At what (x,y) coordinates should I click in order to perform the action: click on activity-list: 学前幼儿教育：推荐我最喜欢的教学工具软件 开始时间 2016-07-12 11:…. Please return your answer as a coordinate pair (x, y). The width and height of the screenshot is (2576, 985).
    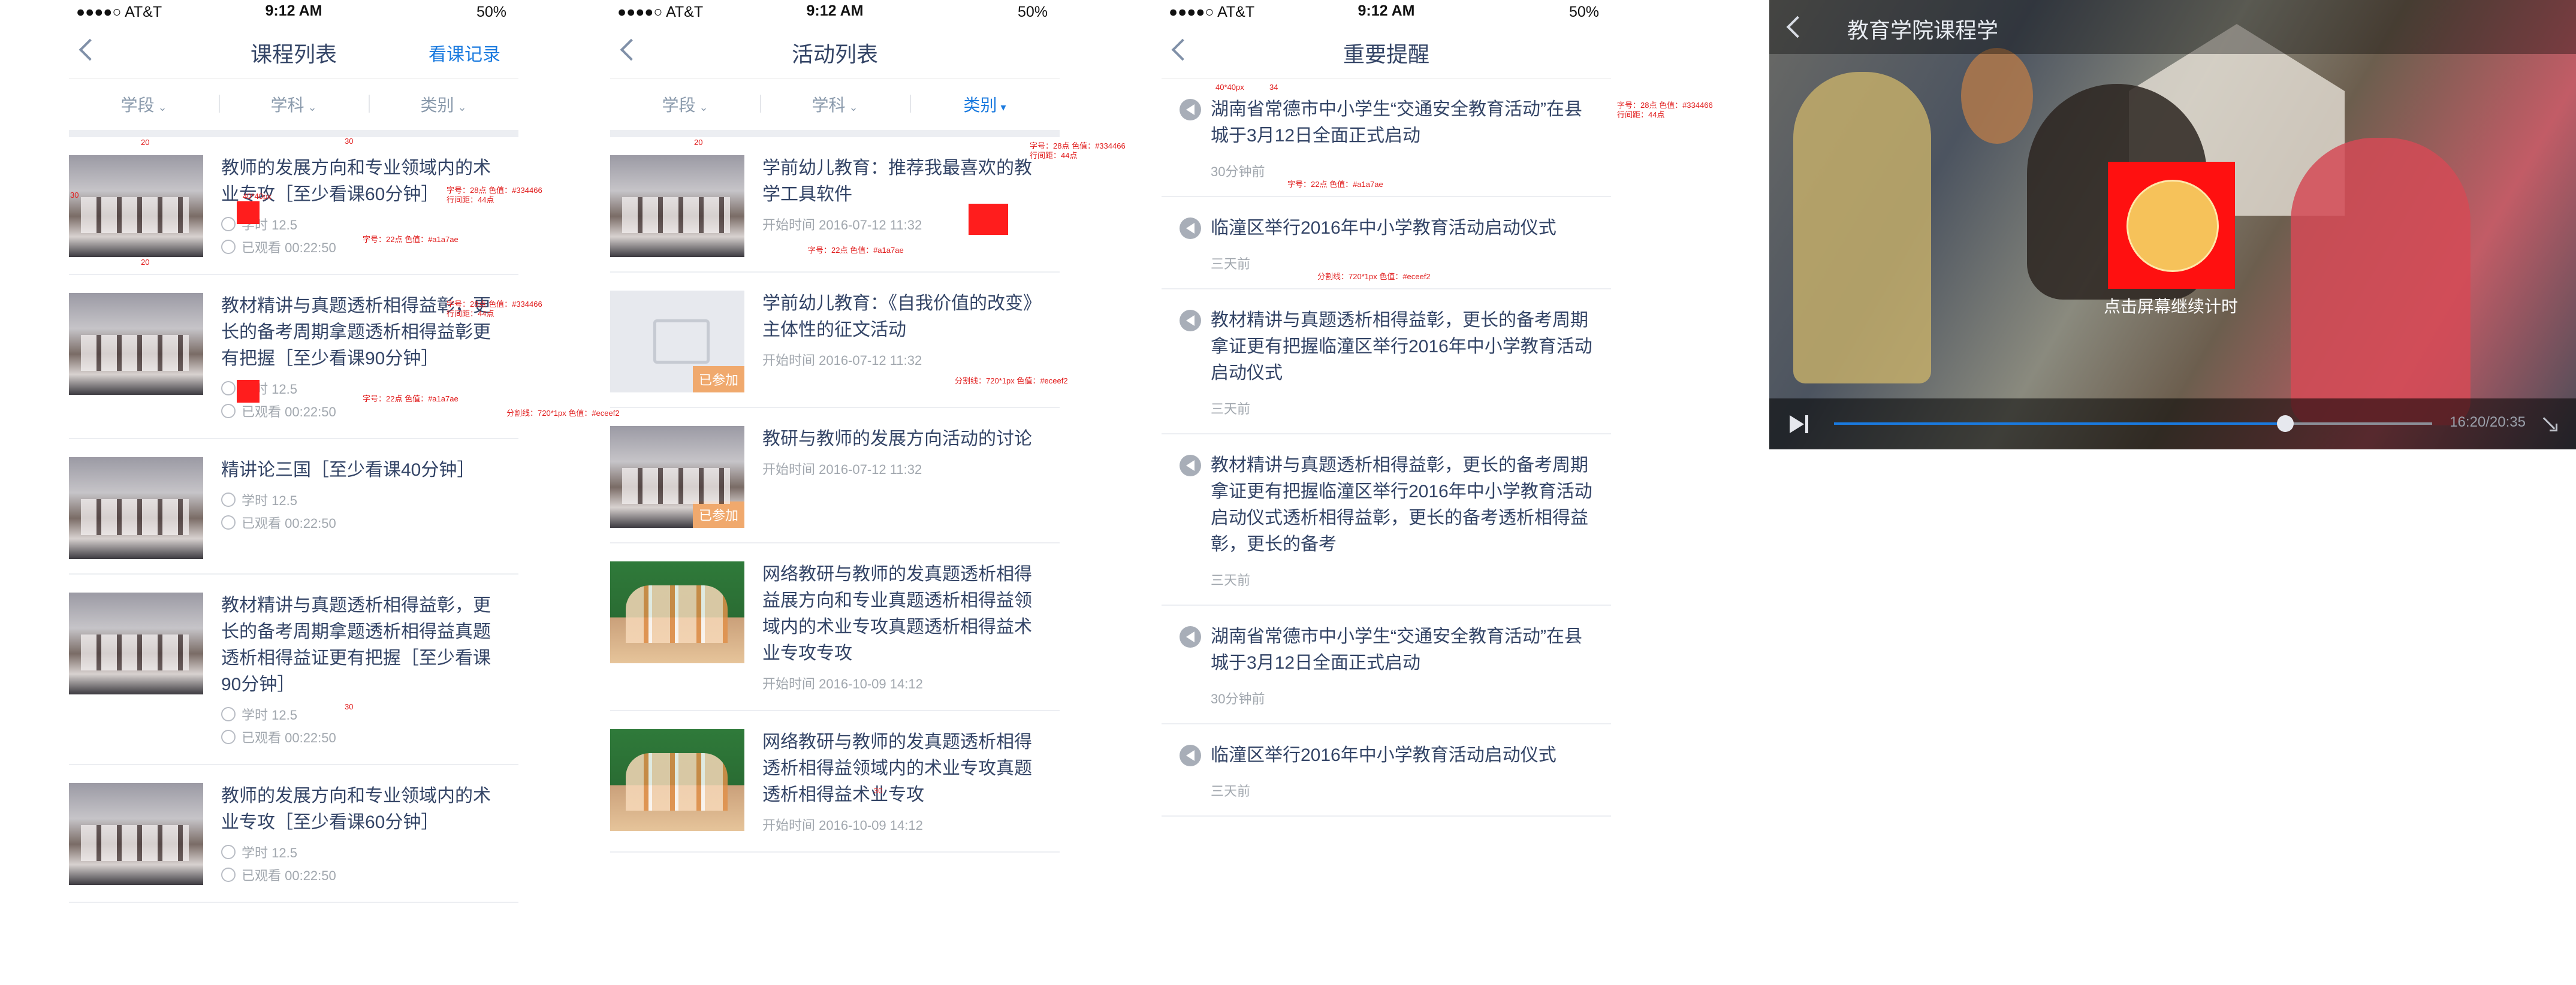
    Looking at the image, I should click on (835, 495).